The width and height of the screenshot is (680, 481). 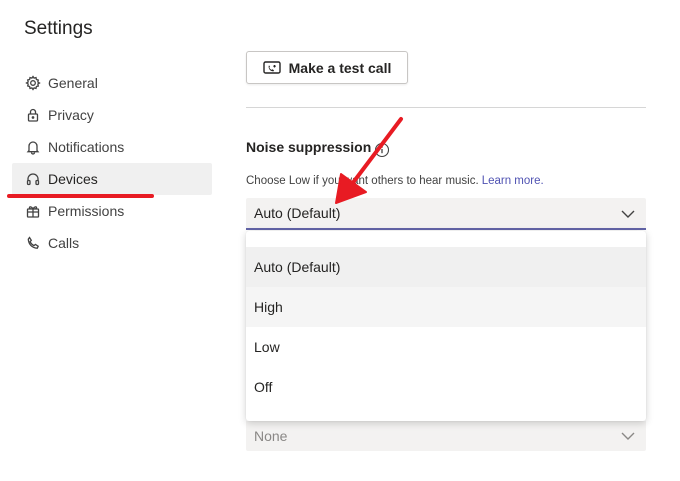 What do you see at coordinates (446, 387) in the screenshot?
I see `option-off: Off` at bounding box center [446, 387].